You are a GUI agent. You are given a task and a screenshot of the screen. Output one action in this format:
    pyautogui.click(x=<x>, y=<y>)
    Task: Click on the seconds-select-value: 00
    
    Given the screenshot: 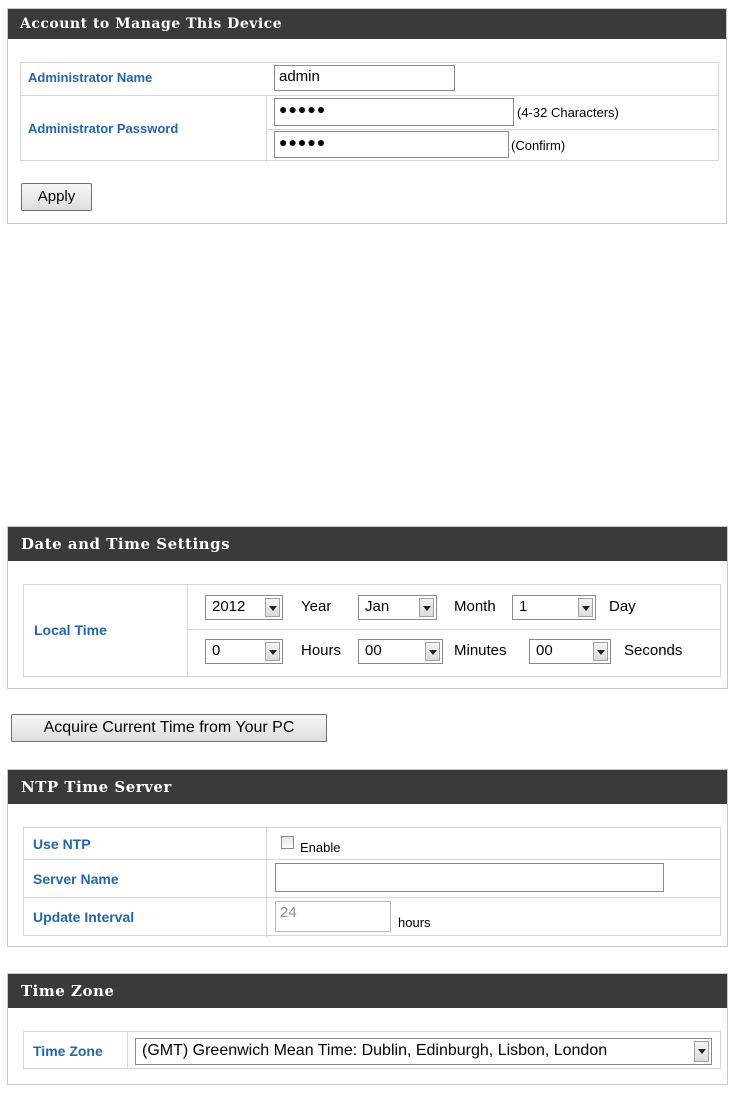 What is the action you would take?
    pyautogui.click(x=544, y=650)
    